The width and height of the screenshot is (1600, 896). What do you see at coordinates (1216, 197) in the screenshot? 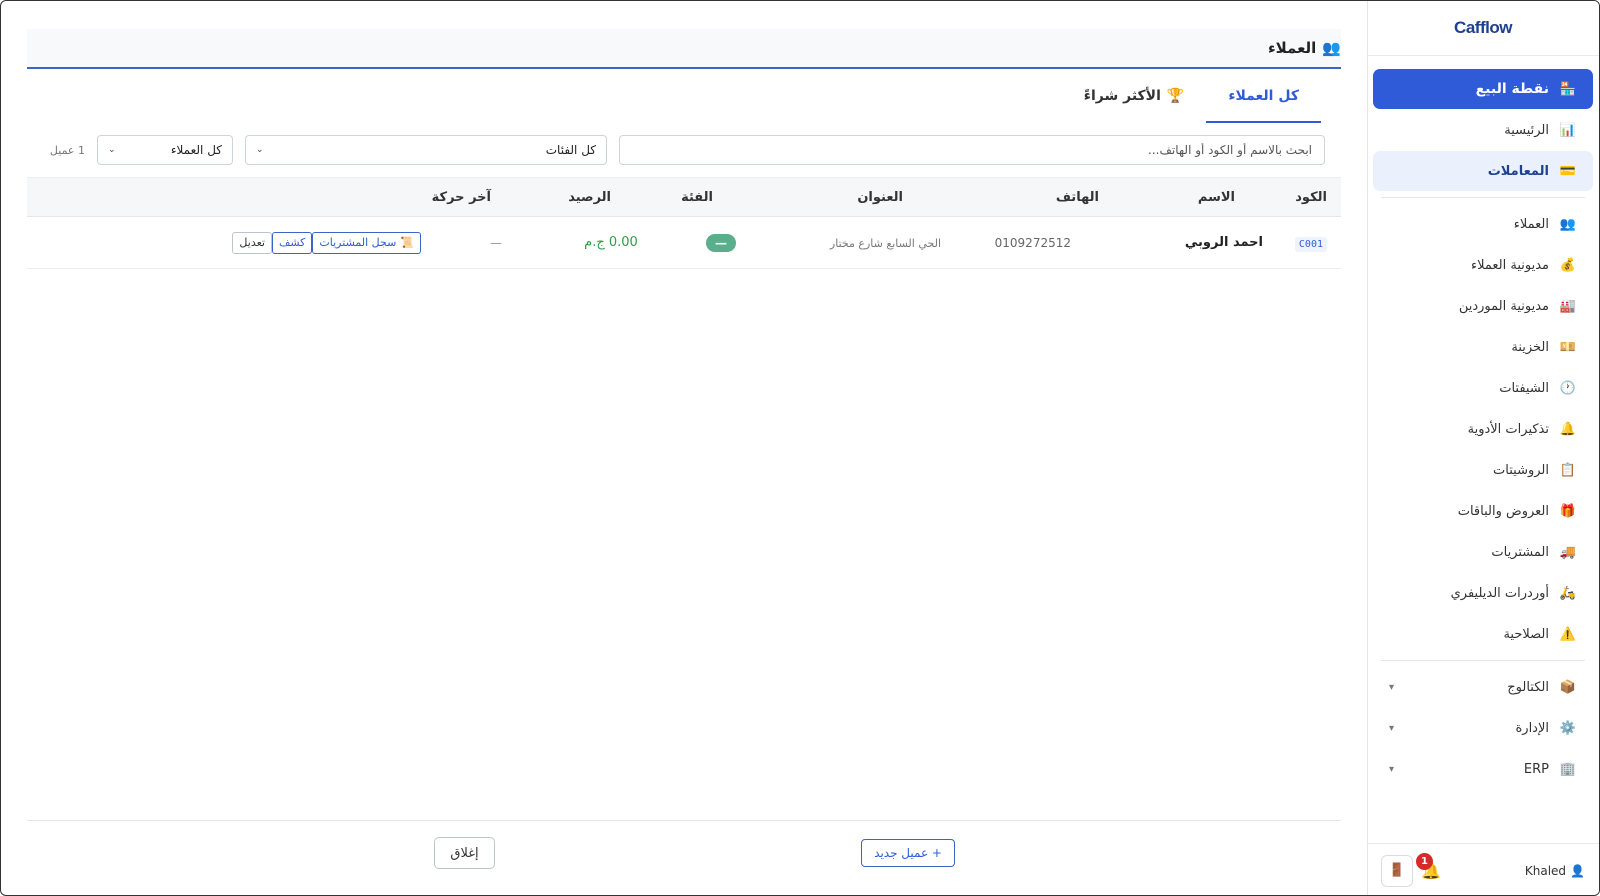
I see `column-header-name: الاسم` at bounding box center [1216, 197].